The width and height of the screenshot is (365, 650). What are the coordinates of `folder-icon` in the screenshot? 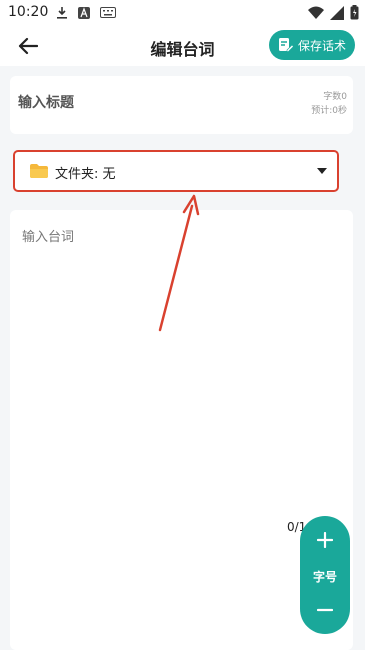 It's located at (39, 171).